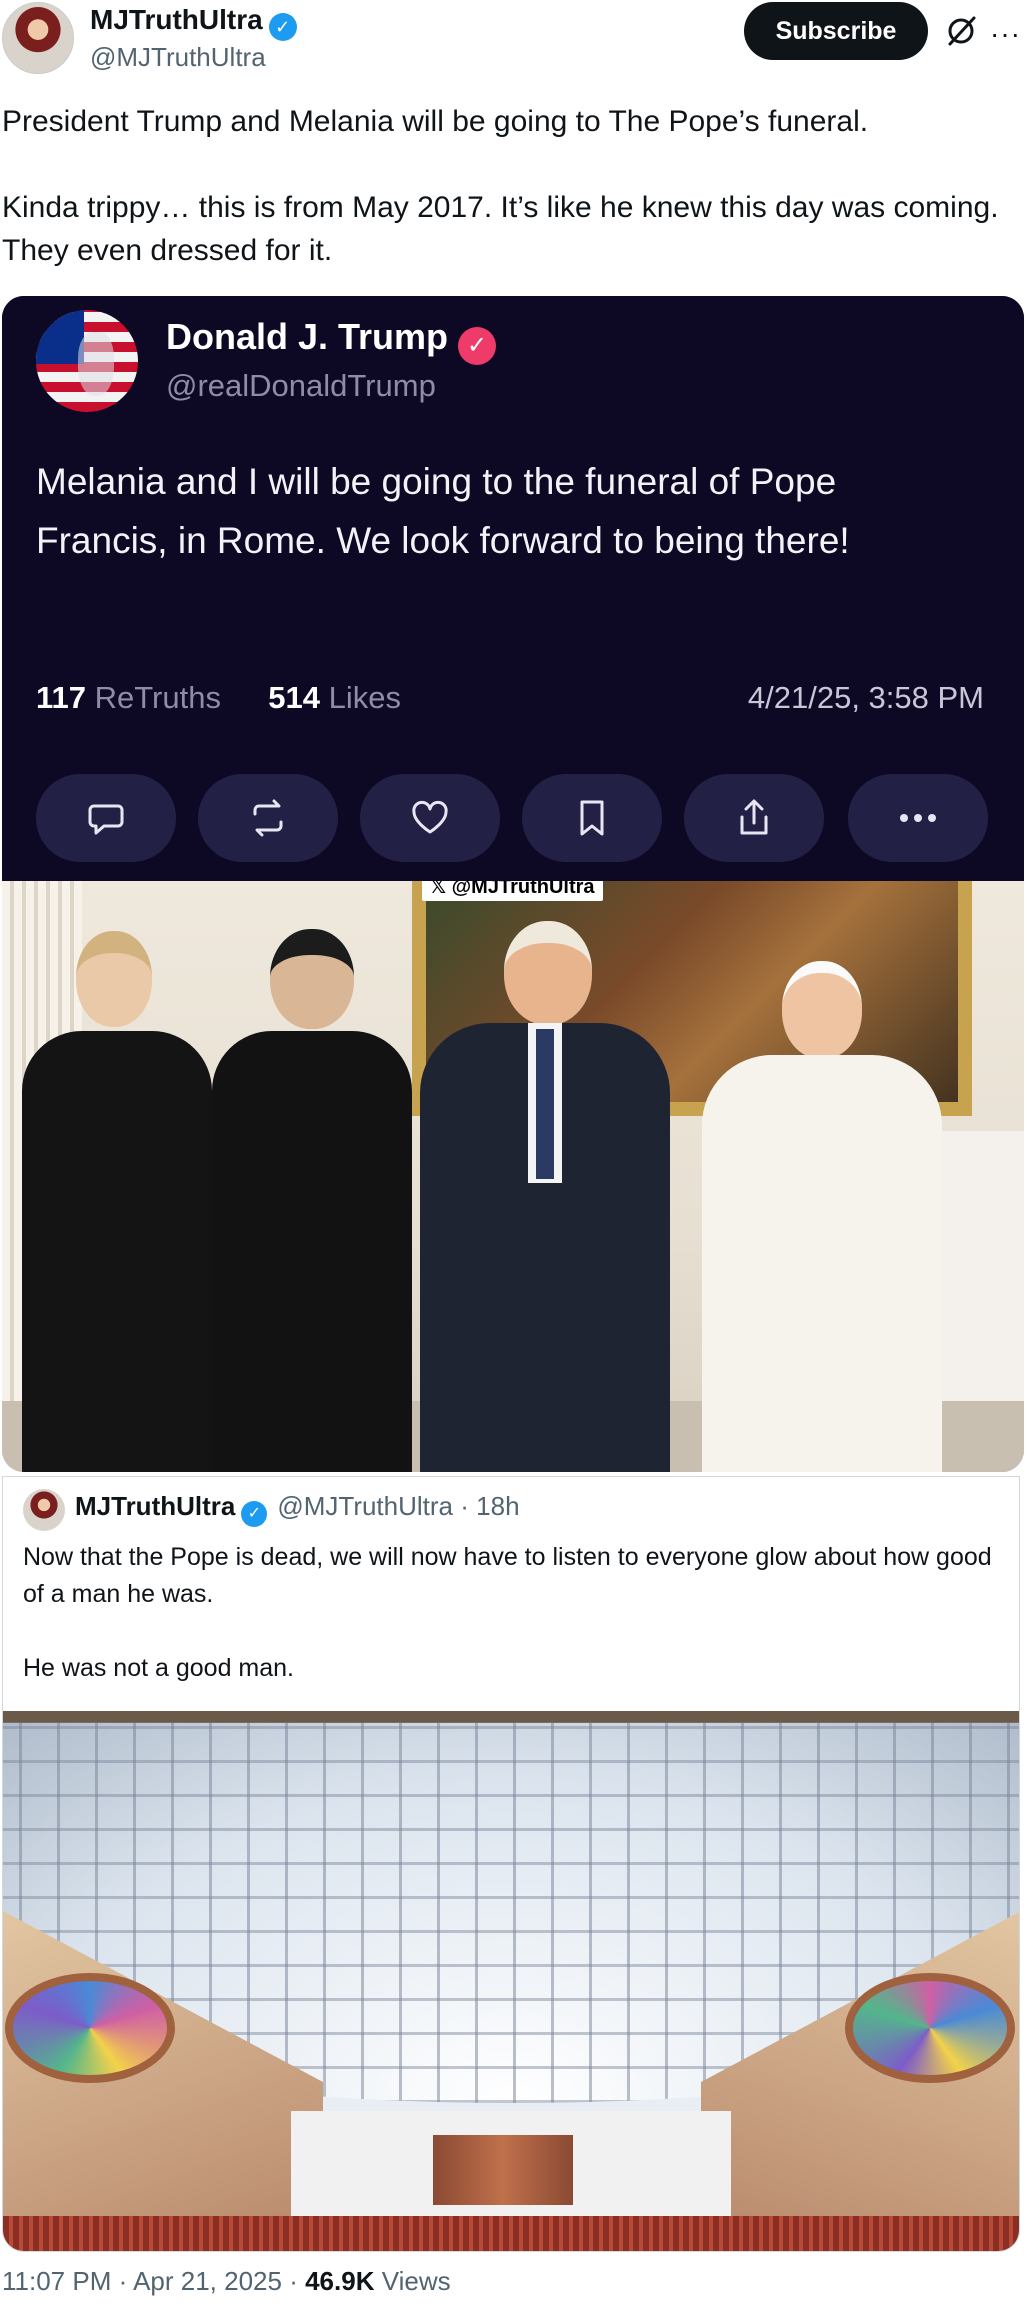 Image resolution: width=1027 pixels, height=2314 pixels. What do you see at coordinates (294, 697) in the screenshot?
I see `likes-count: 514` at bounding box center [294, 697].